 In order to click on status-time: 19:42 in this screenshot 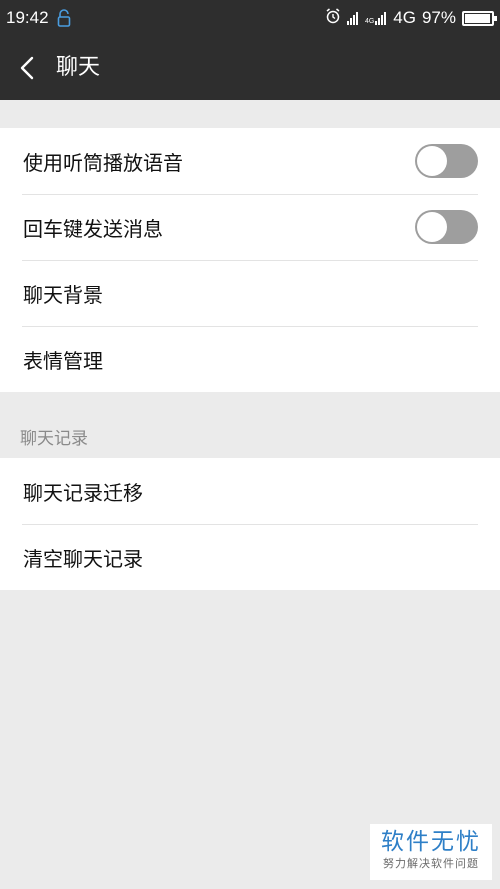, I will do `click(27, 17)`.